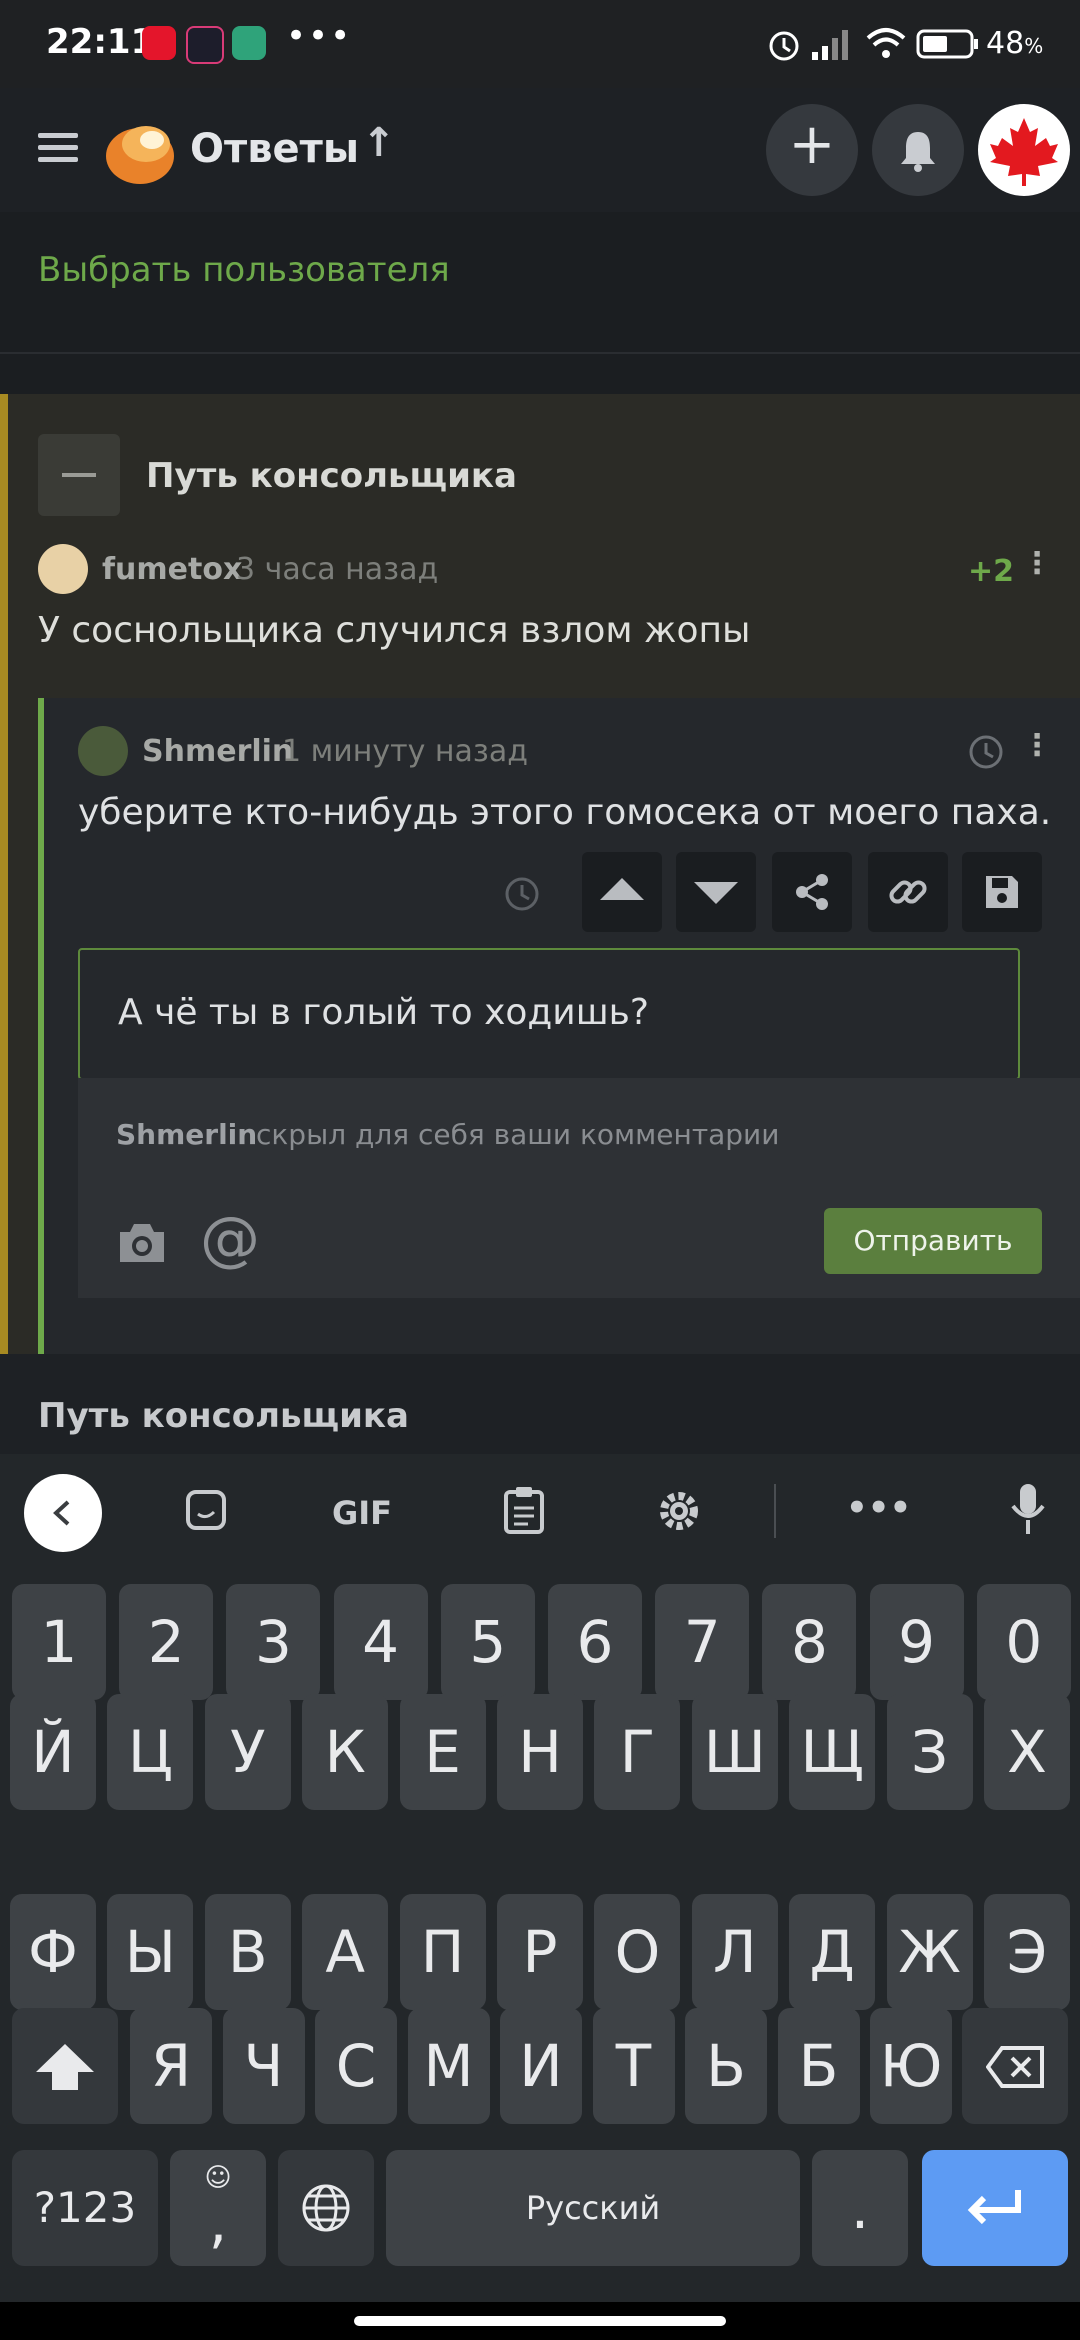 This screenshot has height=2340, width=1080. I want to click on send-button: Отправить, so click(933, 1241).